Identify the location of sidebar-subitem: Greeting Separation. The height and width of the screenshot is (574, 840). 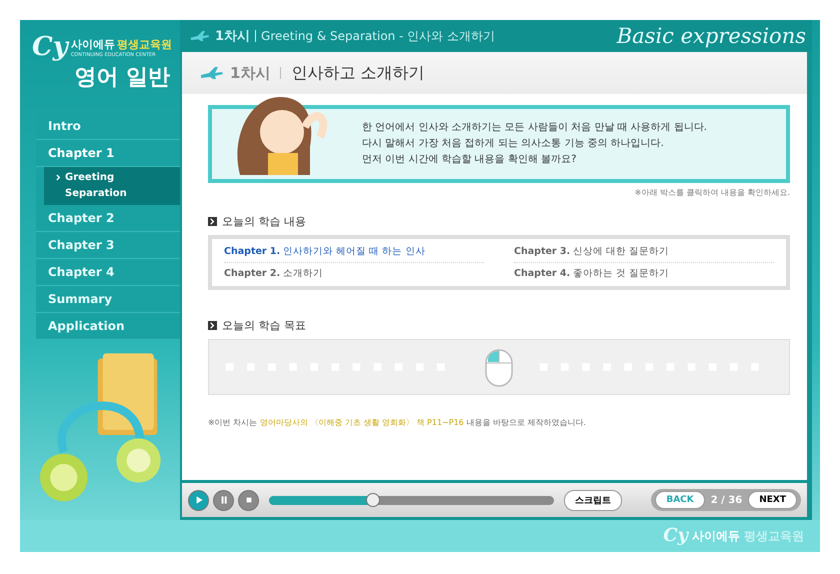
(112, 186).